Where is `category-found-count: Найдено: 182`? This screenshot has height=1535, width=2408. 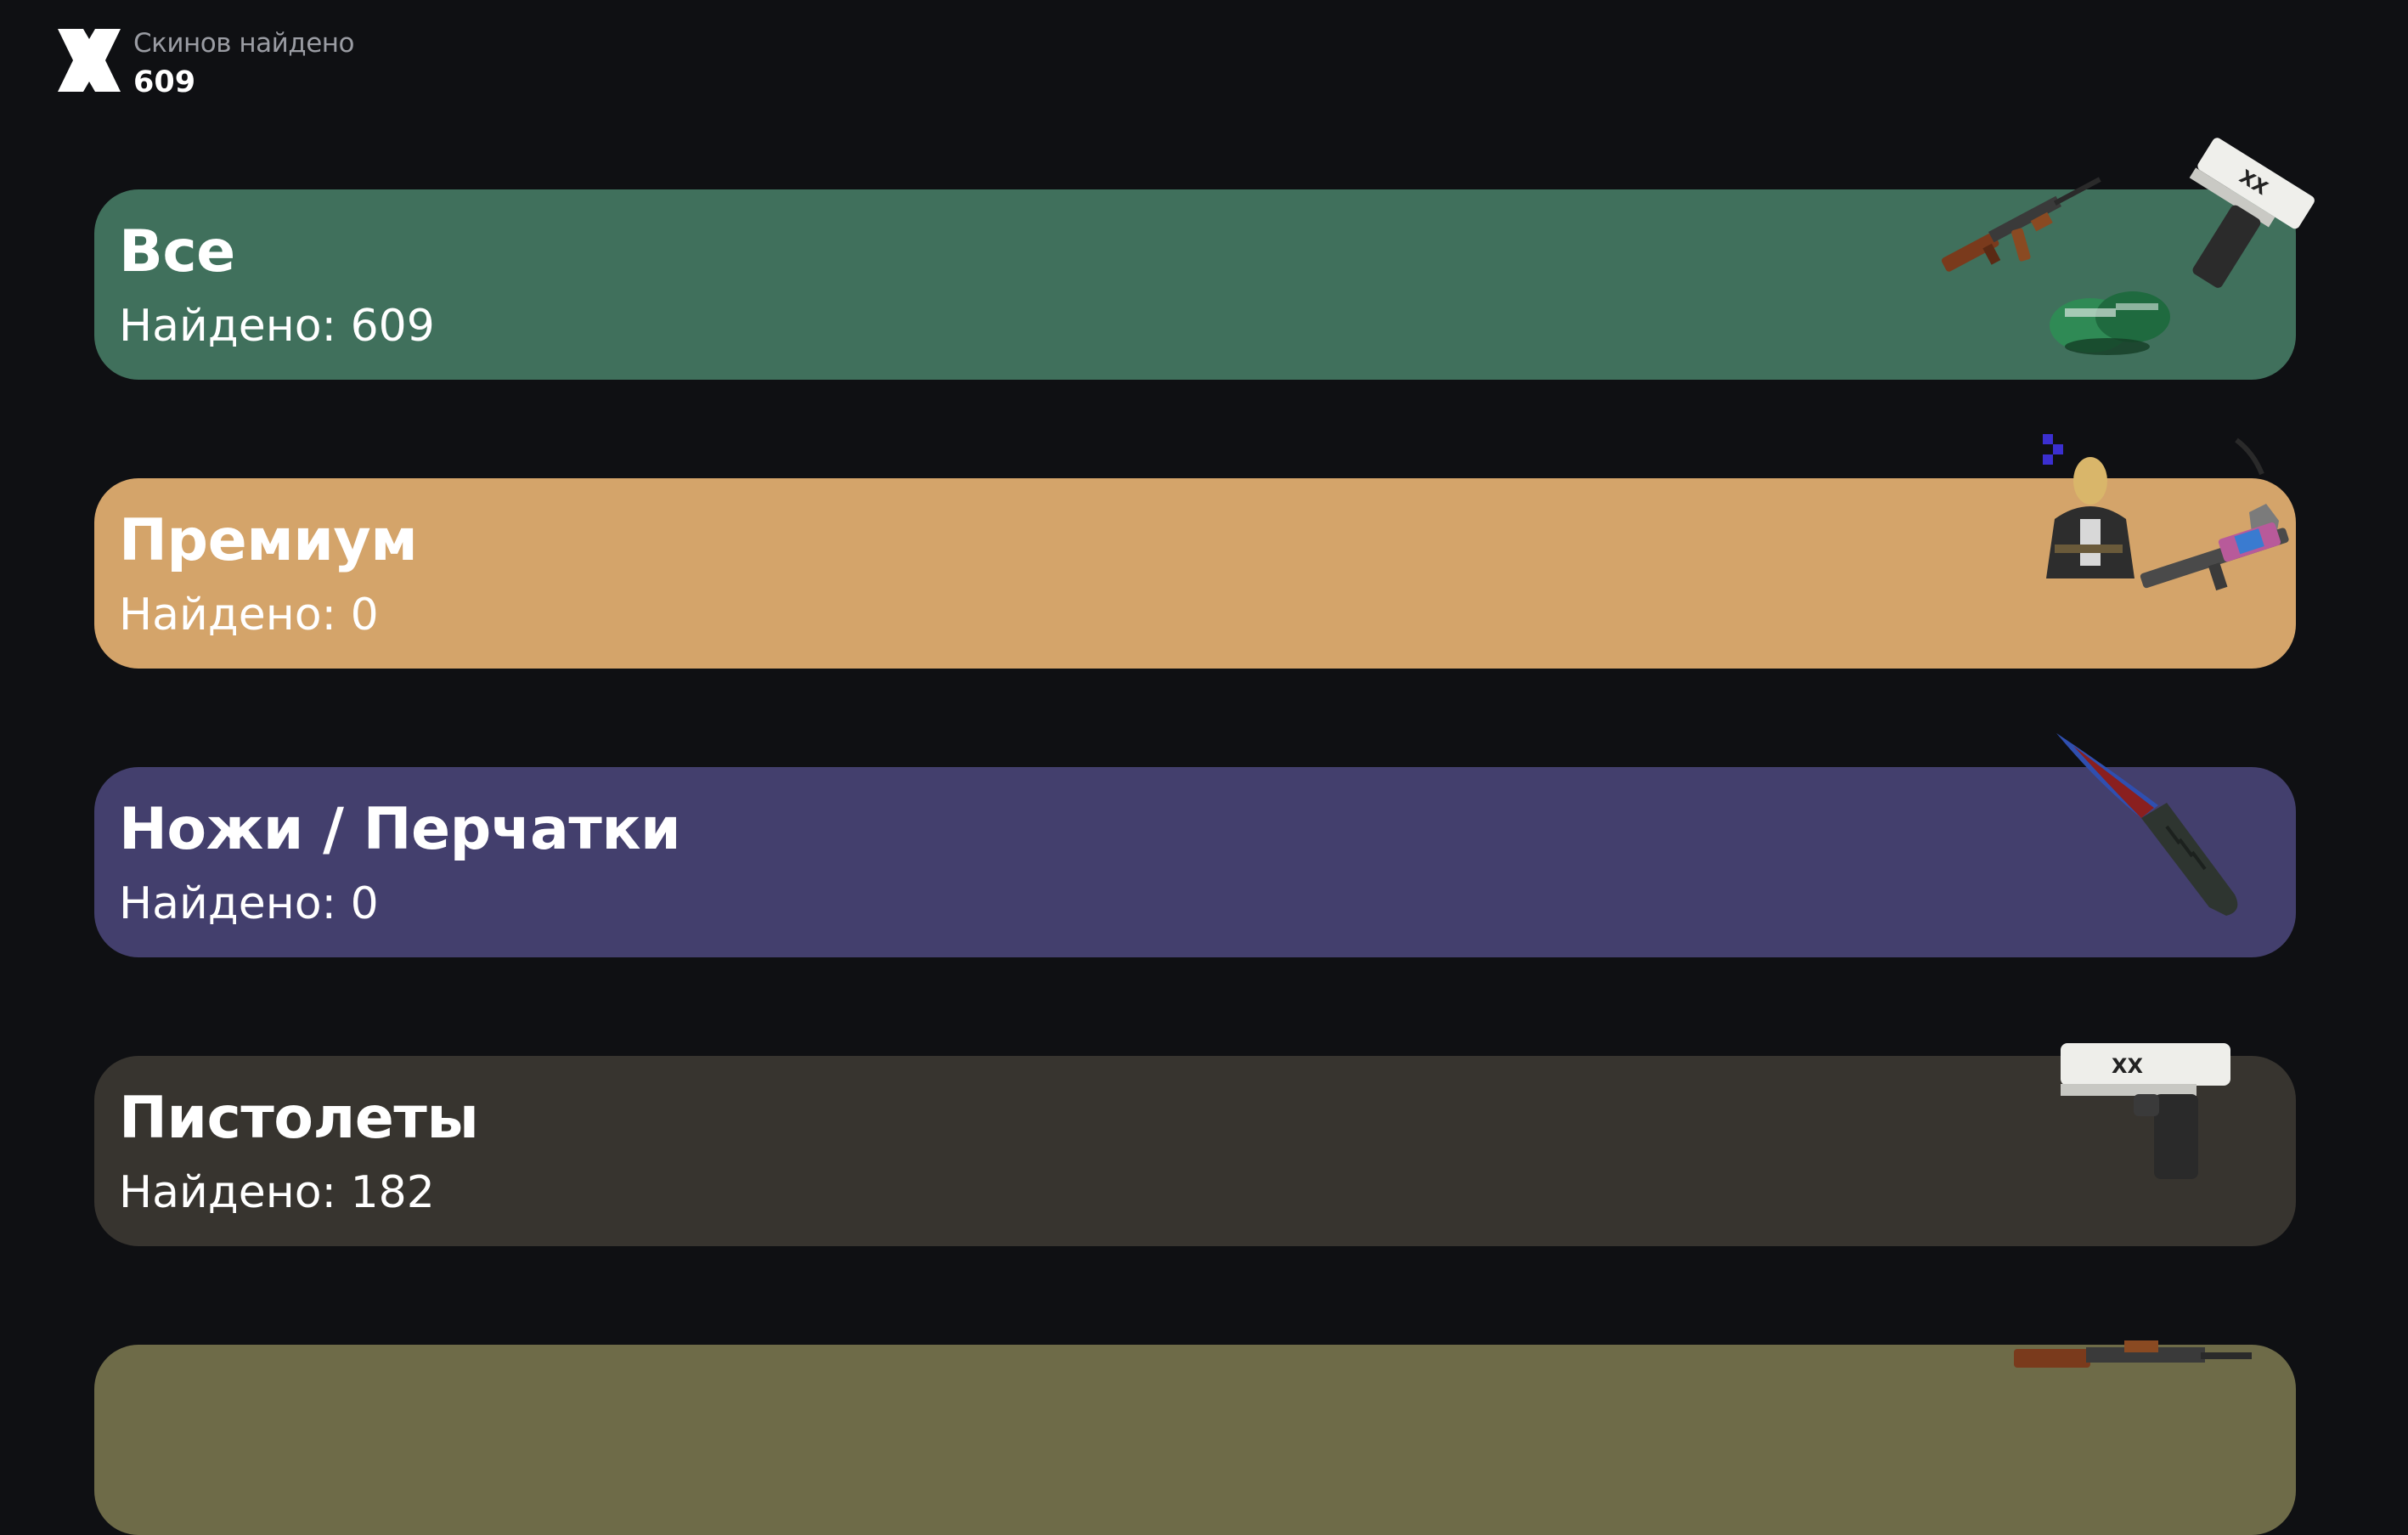 category-found-count: Найдено: 182 is located at coordinates (277, 1192).